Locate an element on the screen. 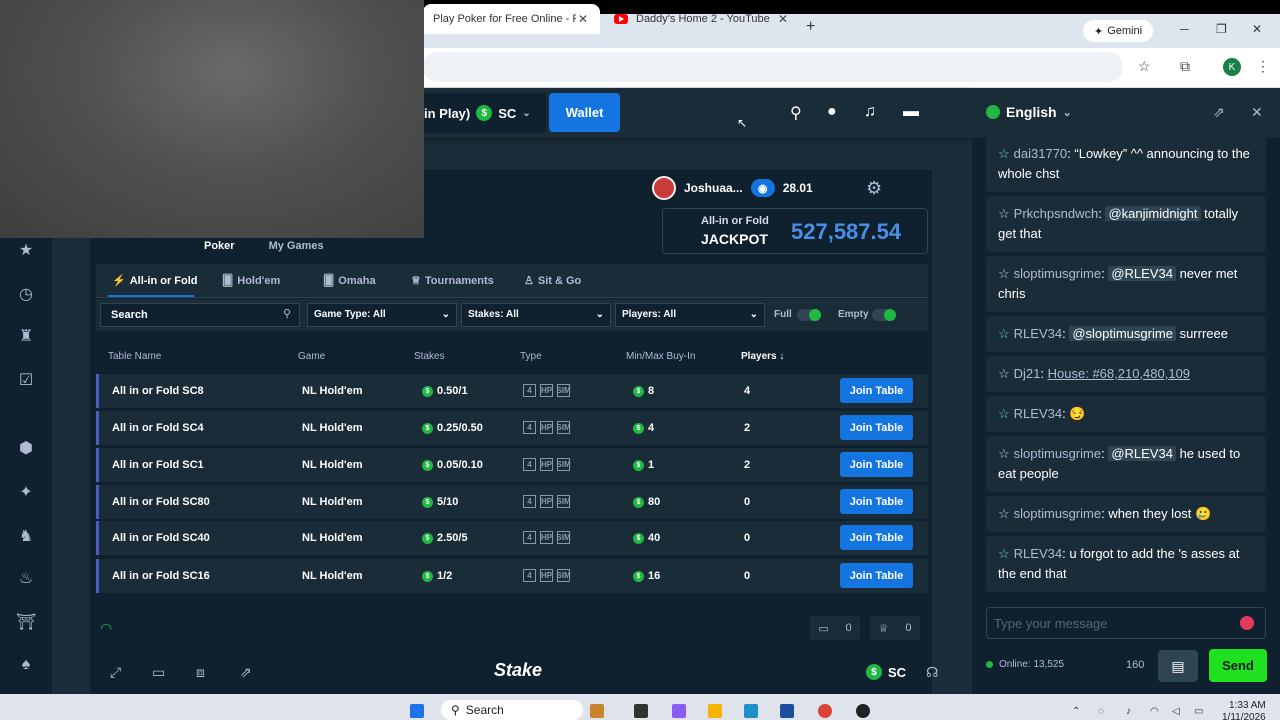  volume-icon: ◁ is located at coordinates (1176, 711).